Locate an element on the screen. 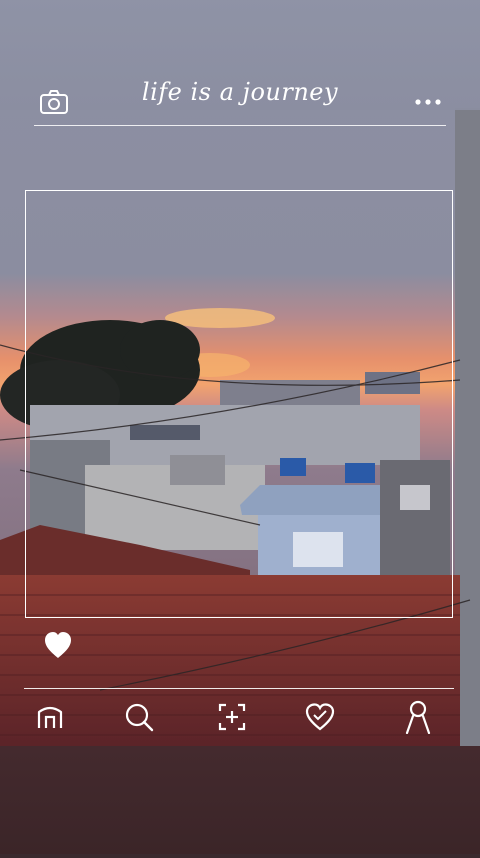 The height and width of the screenshot is (858, 480). bottom-nav is located at coordinates (240, 717).